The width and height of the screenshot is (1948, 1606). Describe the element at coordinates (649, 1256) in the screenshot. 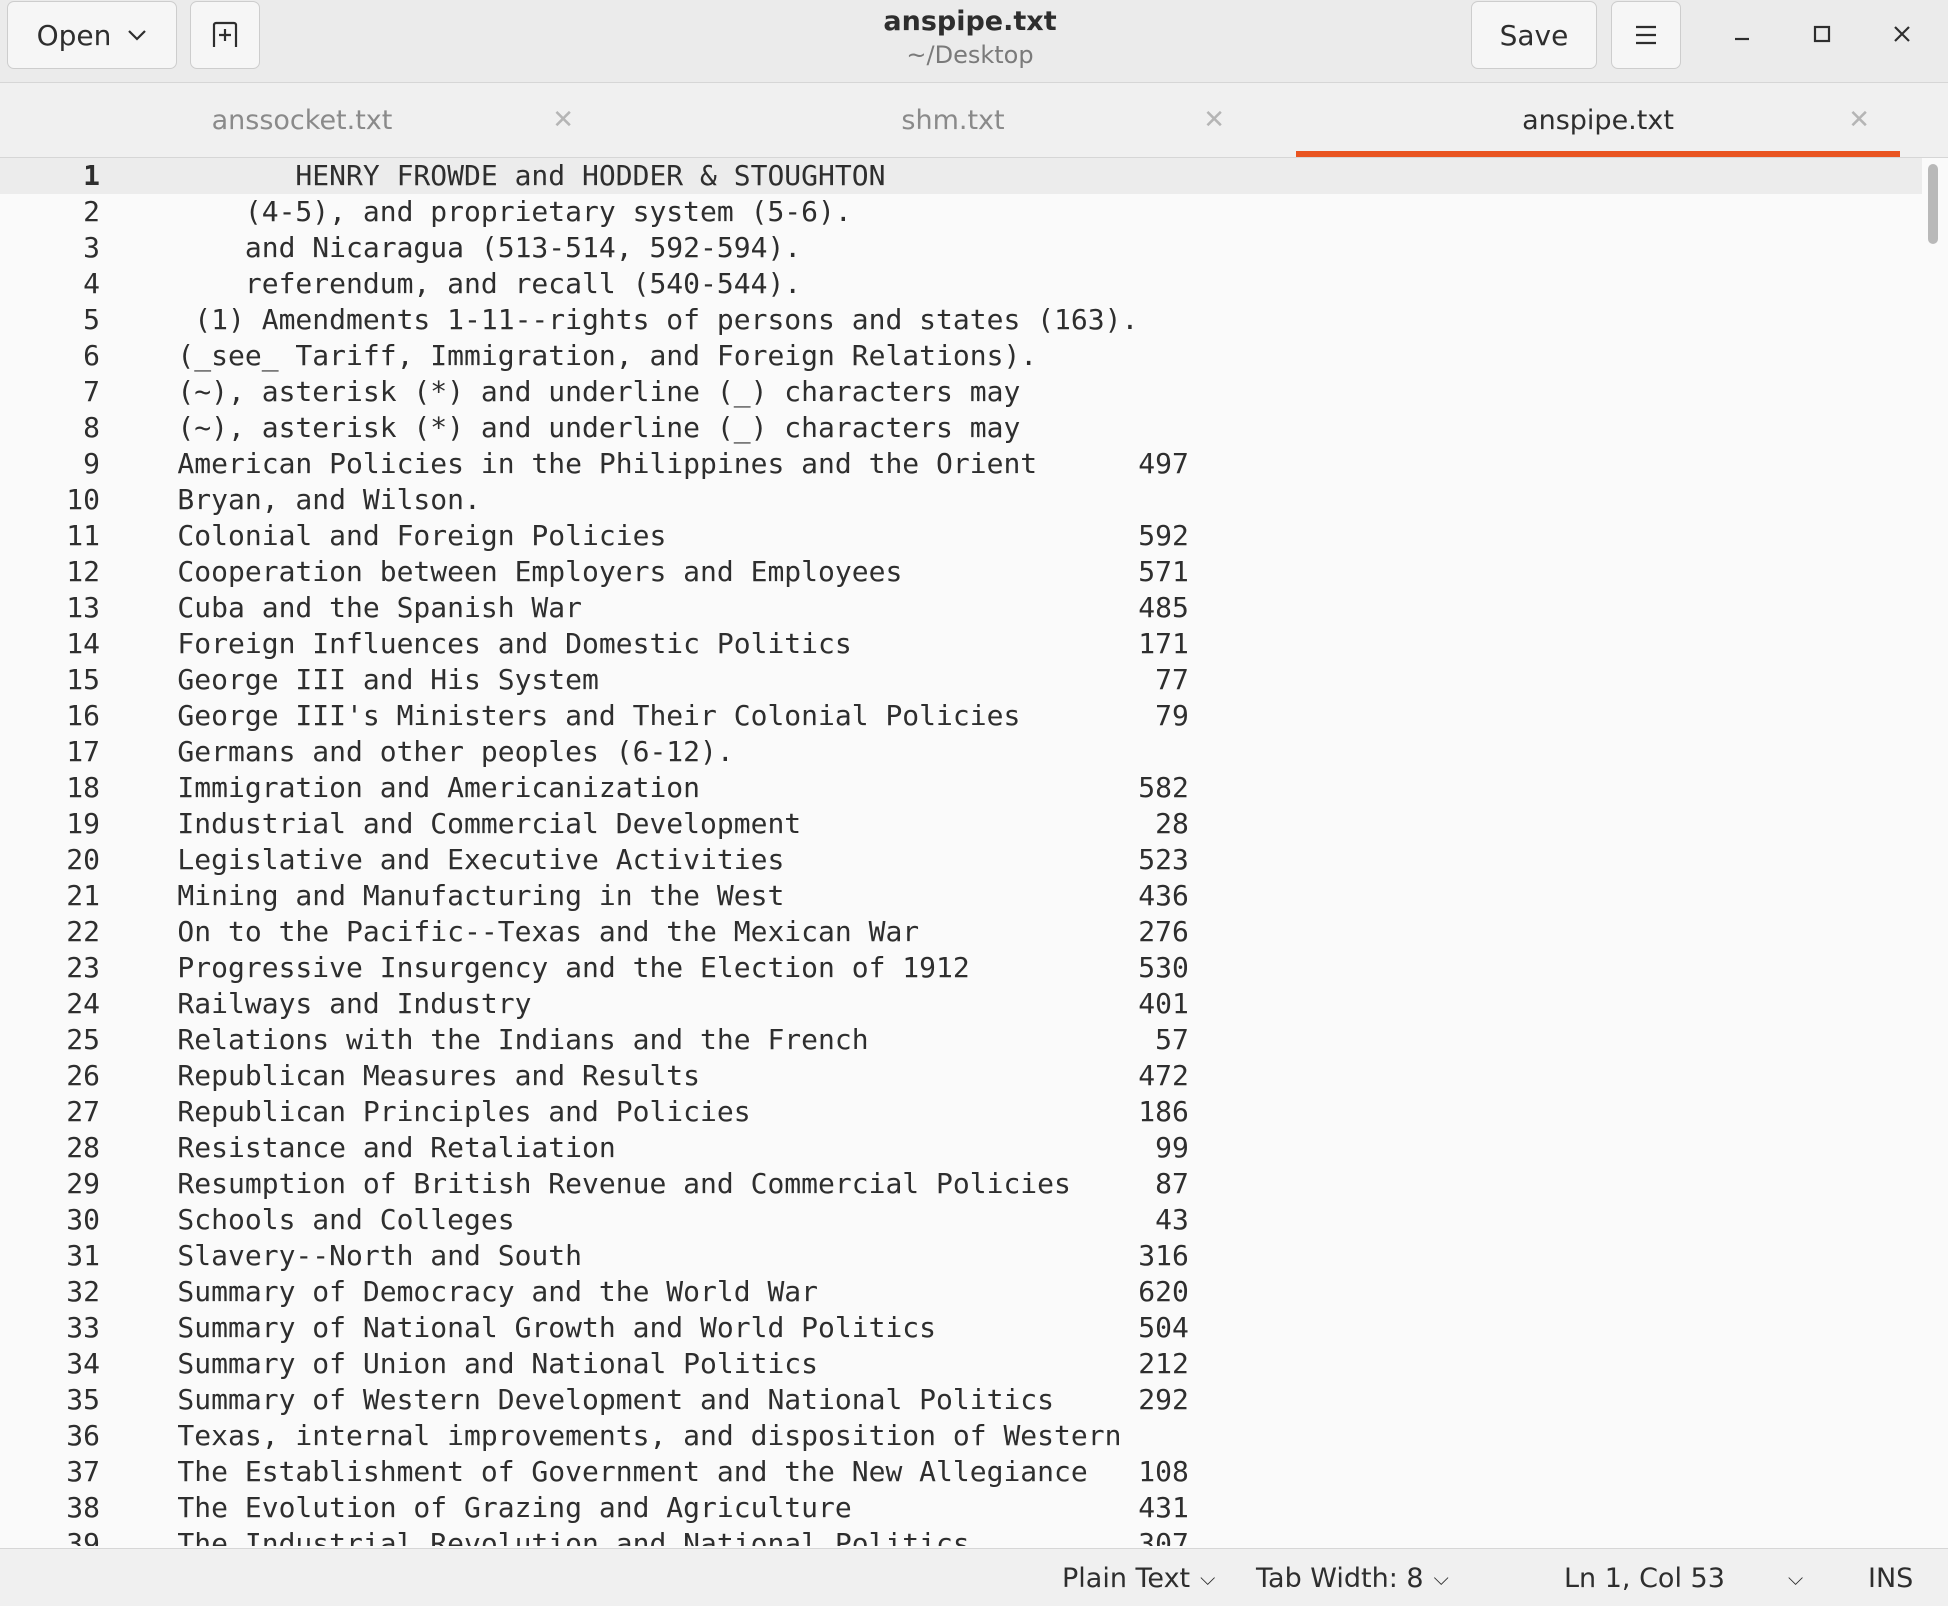

I see `text-line: Slavery--North and South 316` at that location.